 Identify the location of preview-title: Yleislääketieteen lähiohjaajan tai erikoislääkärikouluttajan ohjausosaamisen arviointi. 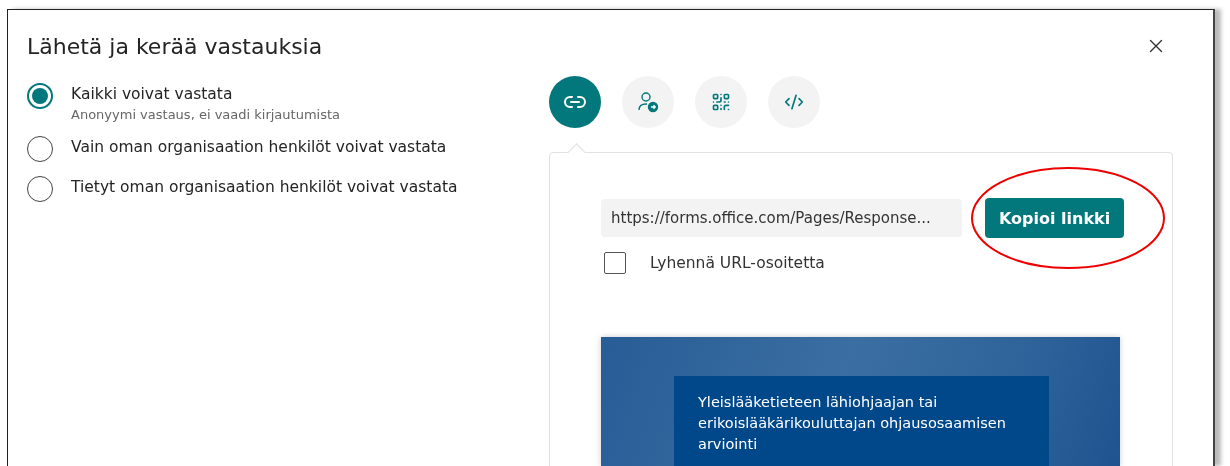
(852, 423).